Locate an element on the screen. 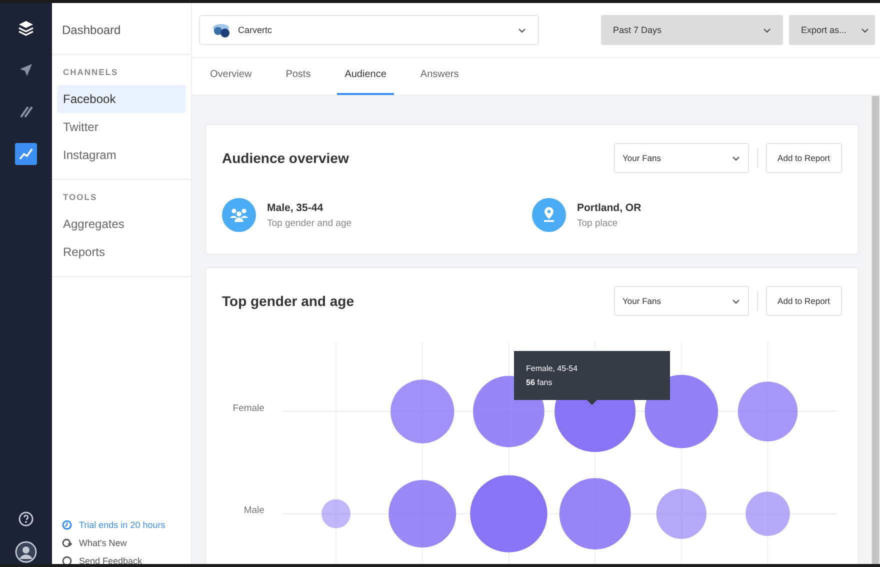 This screenshot has height=567, width=880. line-chart-icon is located at coordinates (26, 154).